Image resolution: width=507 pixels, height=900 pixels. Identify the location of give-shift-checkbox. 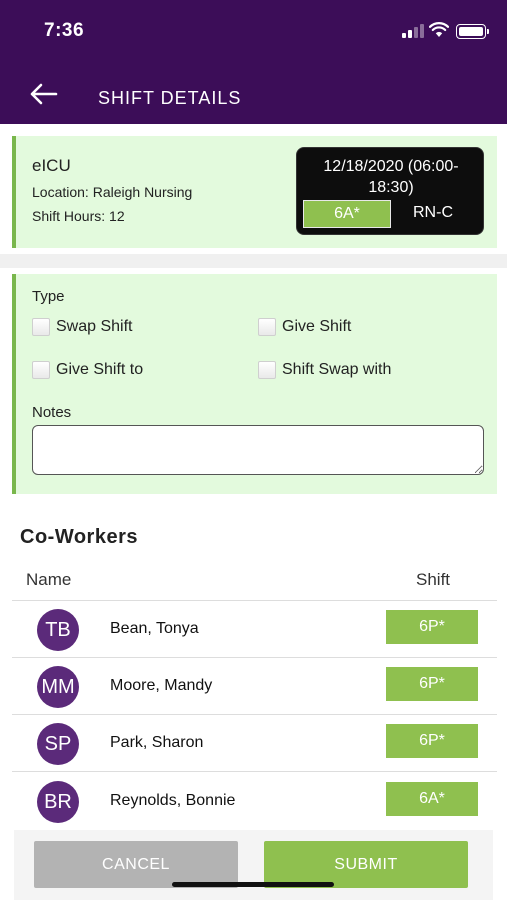
(267, 327).